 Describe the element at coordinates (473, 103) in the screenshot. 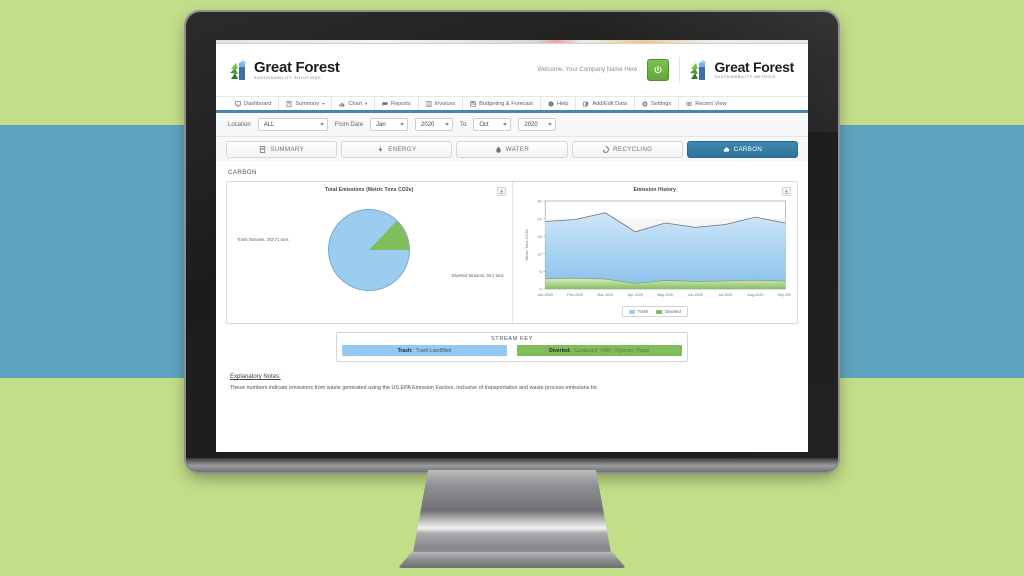

I see `calculator-icon` at that location.